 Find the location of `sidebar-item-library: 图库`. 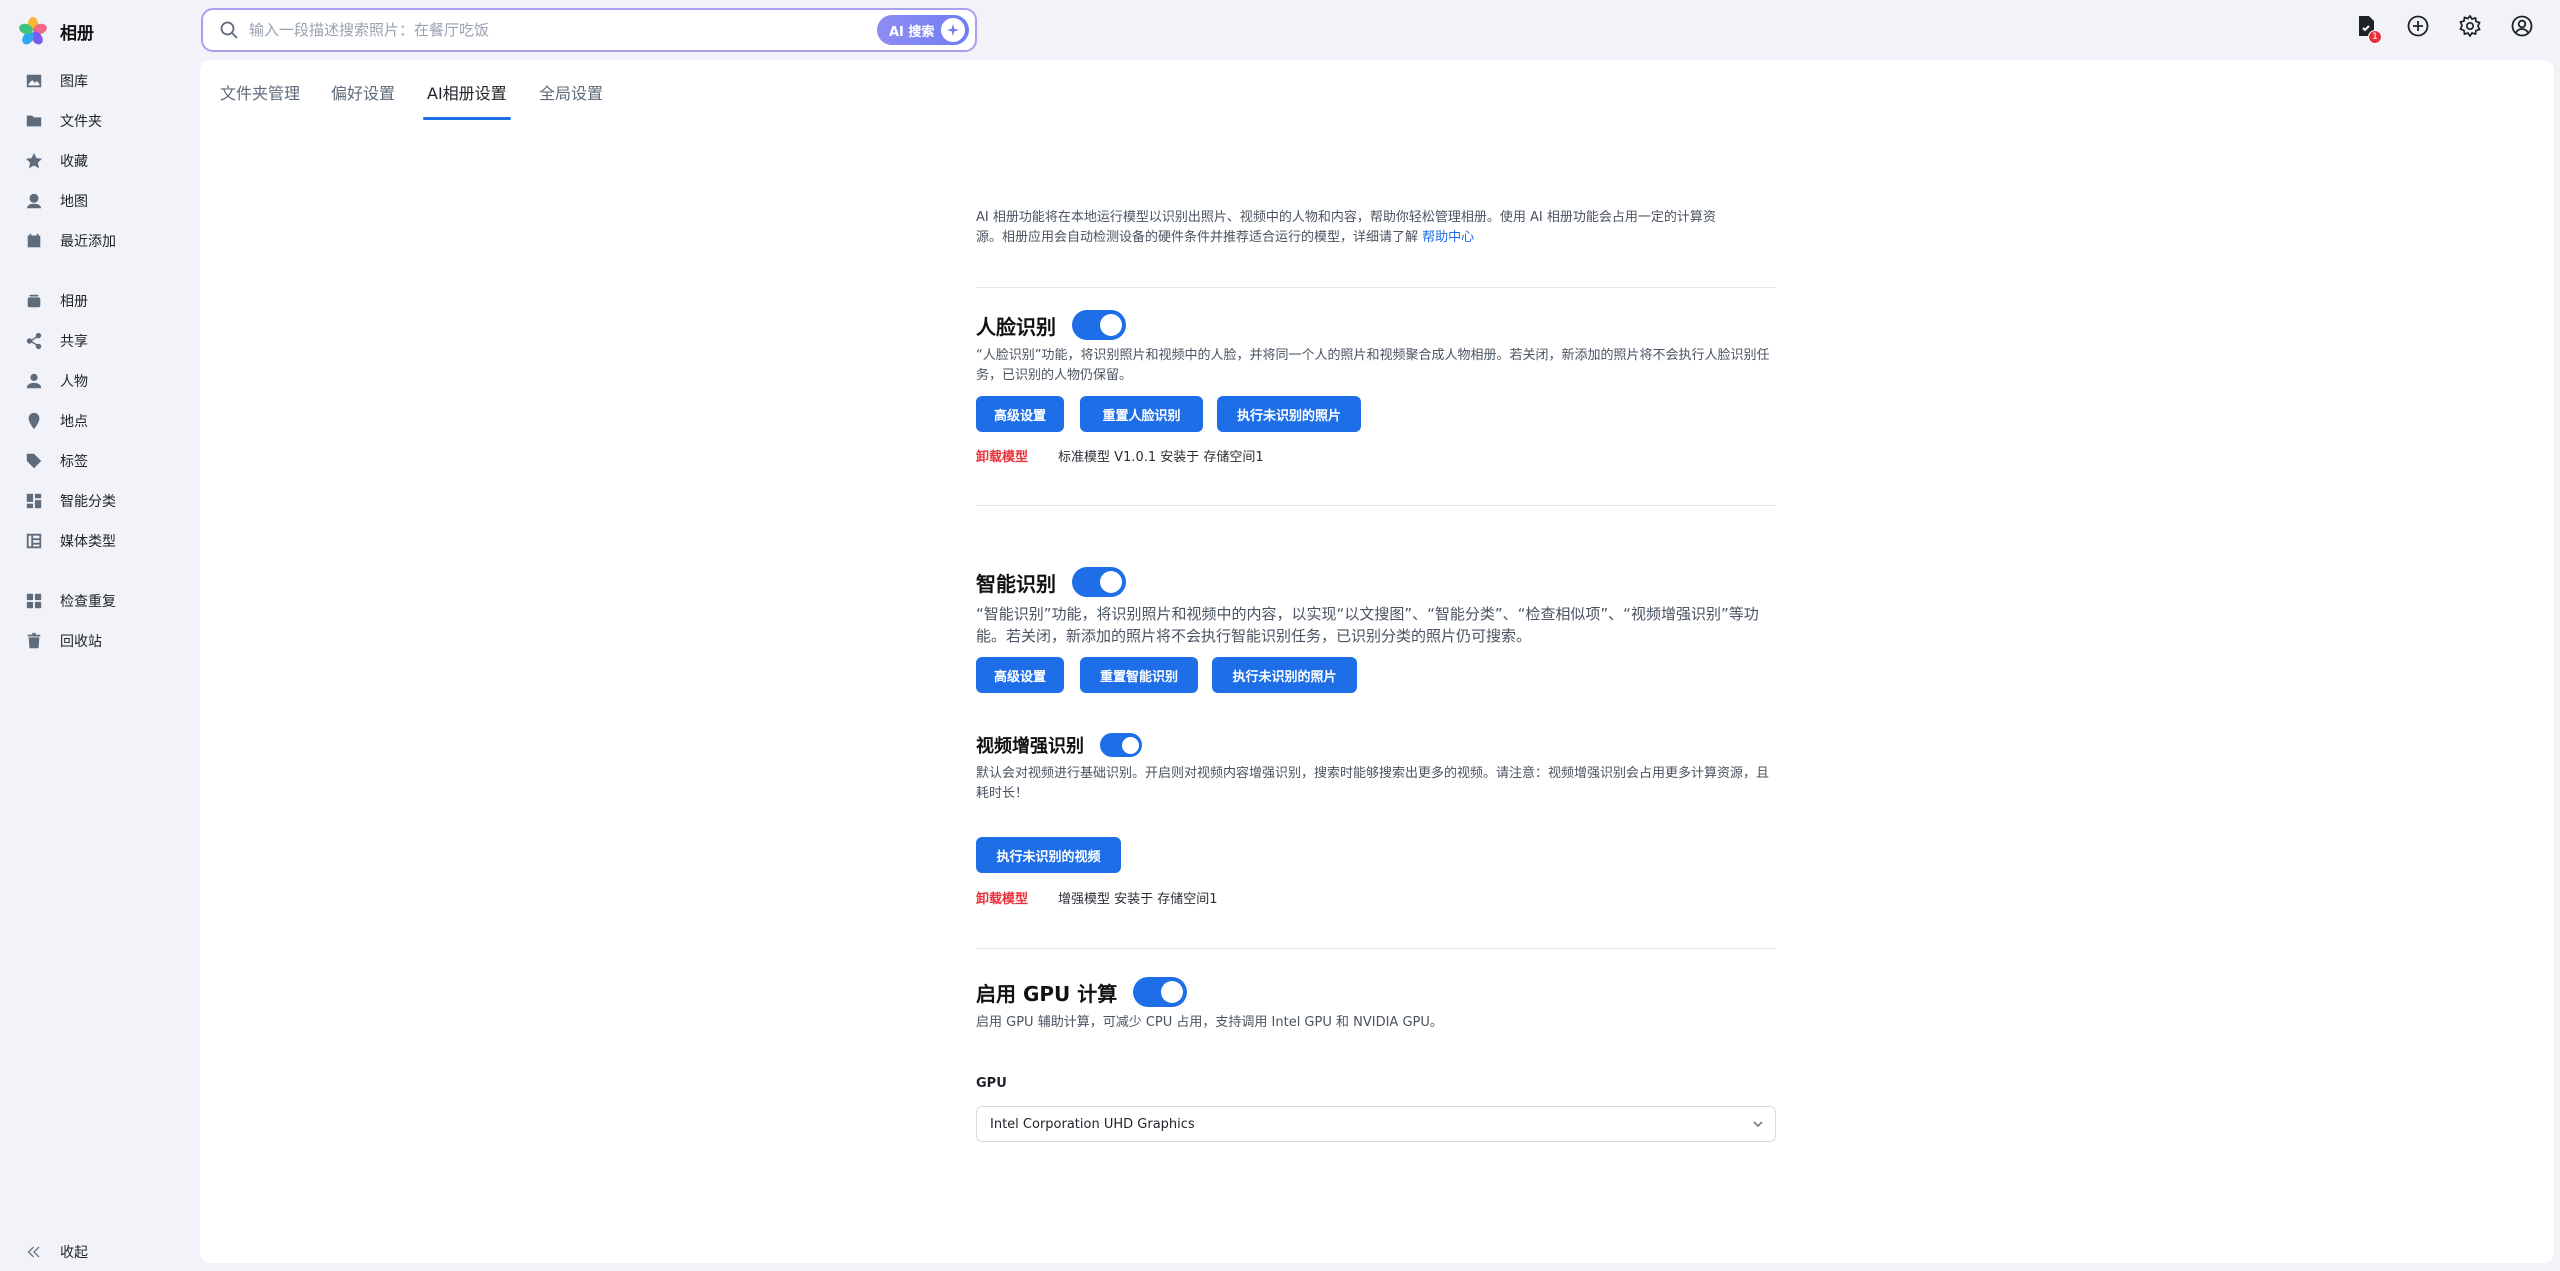

sidebar-item-library: 图库 is located at coordinates (100, 81).